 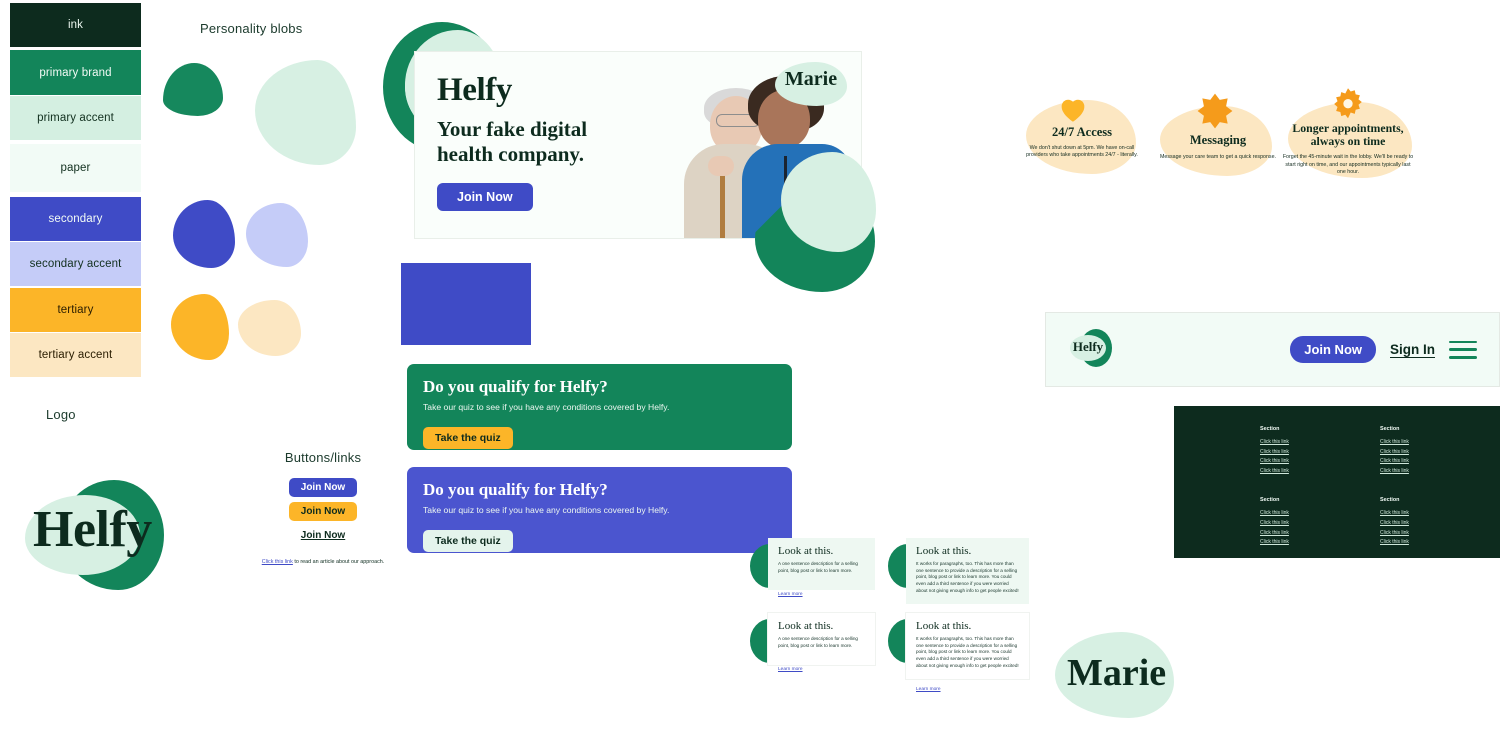 What do you see at coordinates (269, 328) in the screenshot?
I see `blob-tertiary-accent` at bounding box center [269, 328].